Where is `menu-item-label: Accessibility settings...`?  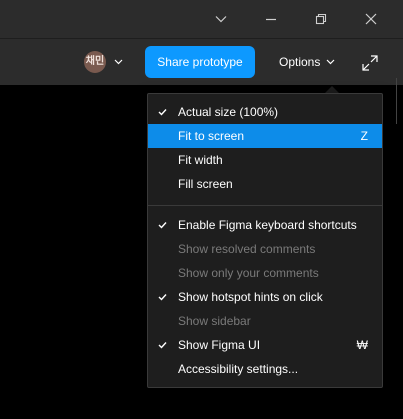 menu-item-label: Accessibility settings... is located at coordinates (238, 369).